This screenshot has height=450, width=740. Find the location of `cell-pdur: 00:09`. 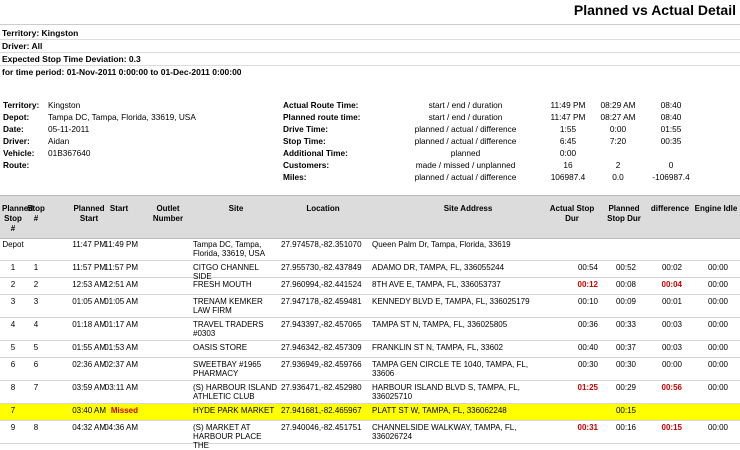

cell-pdur: 00:09 is located at coordinates (625, 301).